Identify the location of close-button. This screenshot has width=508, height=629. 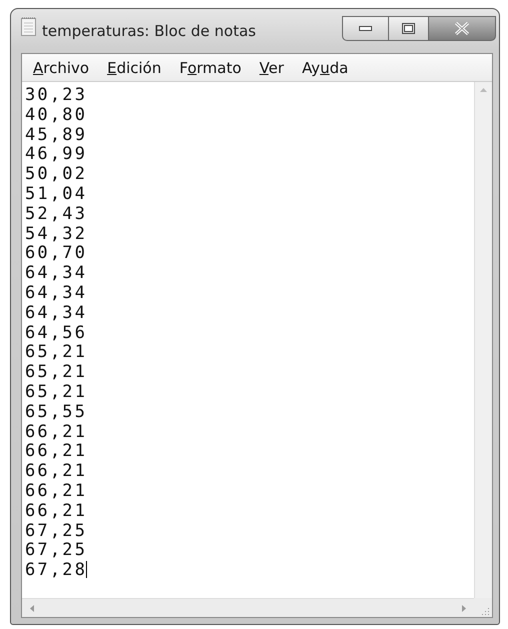
(462, 28).